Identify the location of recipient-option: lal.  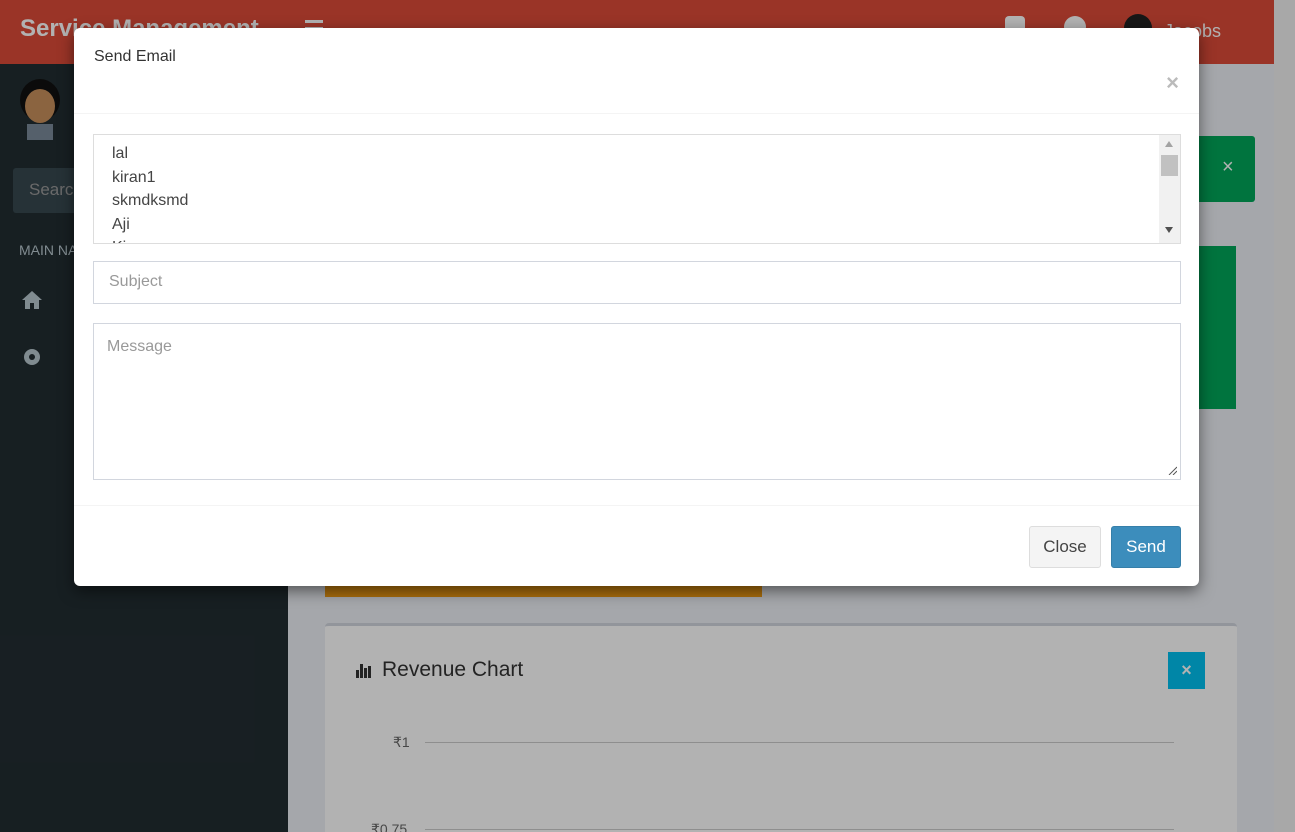
(646, 154).